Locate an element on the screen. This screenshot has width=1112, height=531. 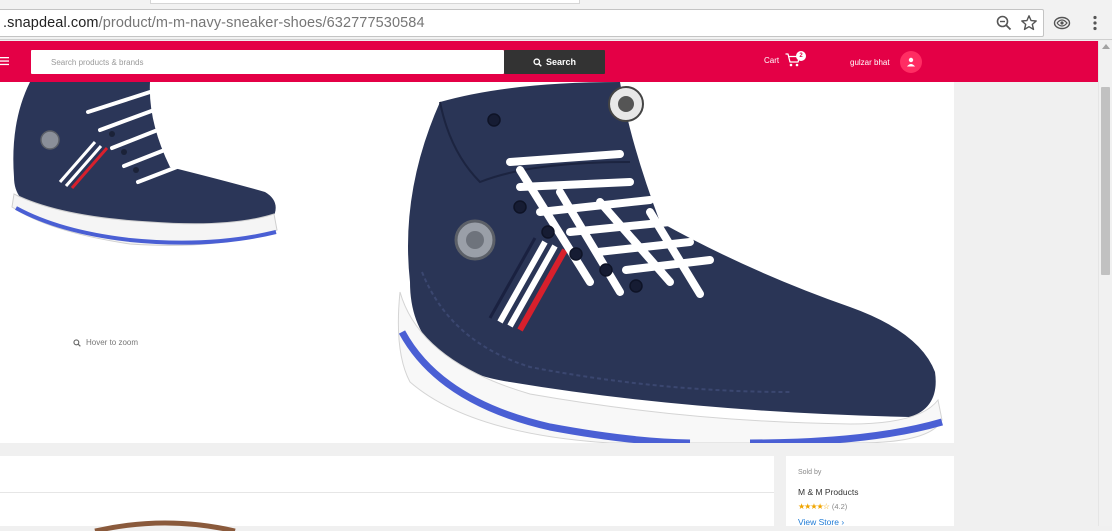
extension-icon is located at coordinates (1062, 23).